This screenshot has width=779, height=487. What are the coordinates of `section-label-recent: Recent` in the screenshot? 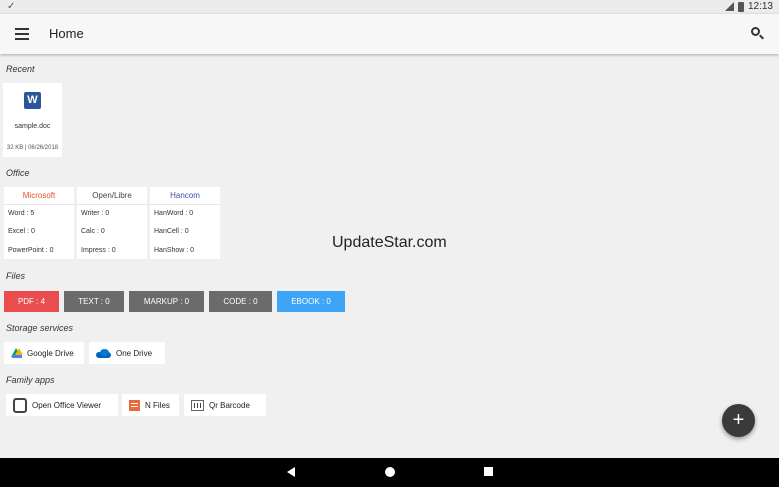 It's located at (20, 69).